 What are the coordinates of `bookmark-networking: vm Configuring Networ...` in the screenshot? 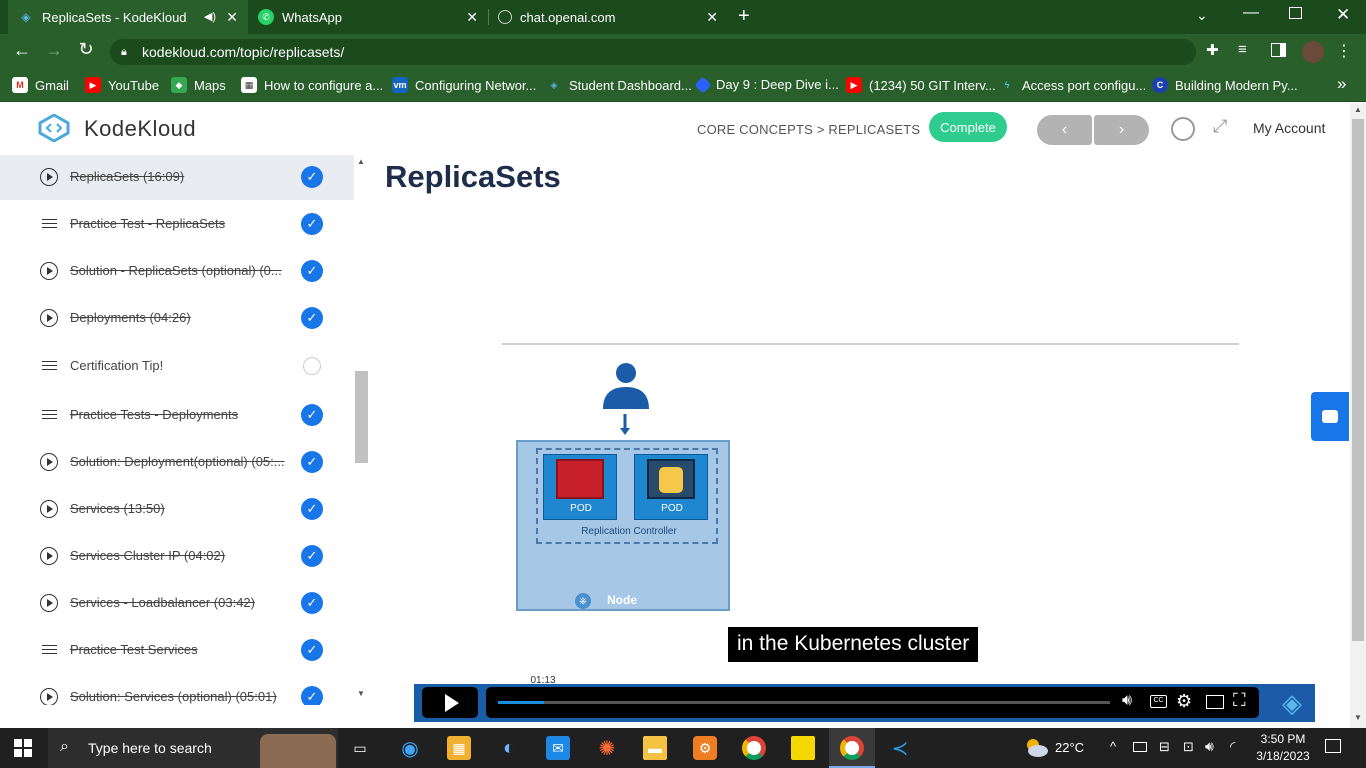 It's located at (464, 85).